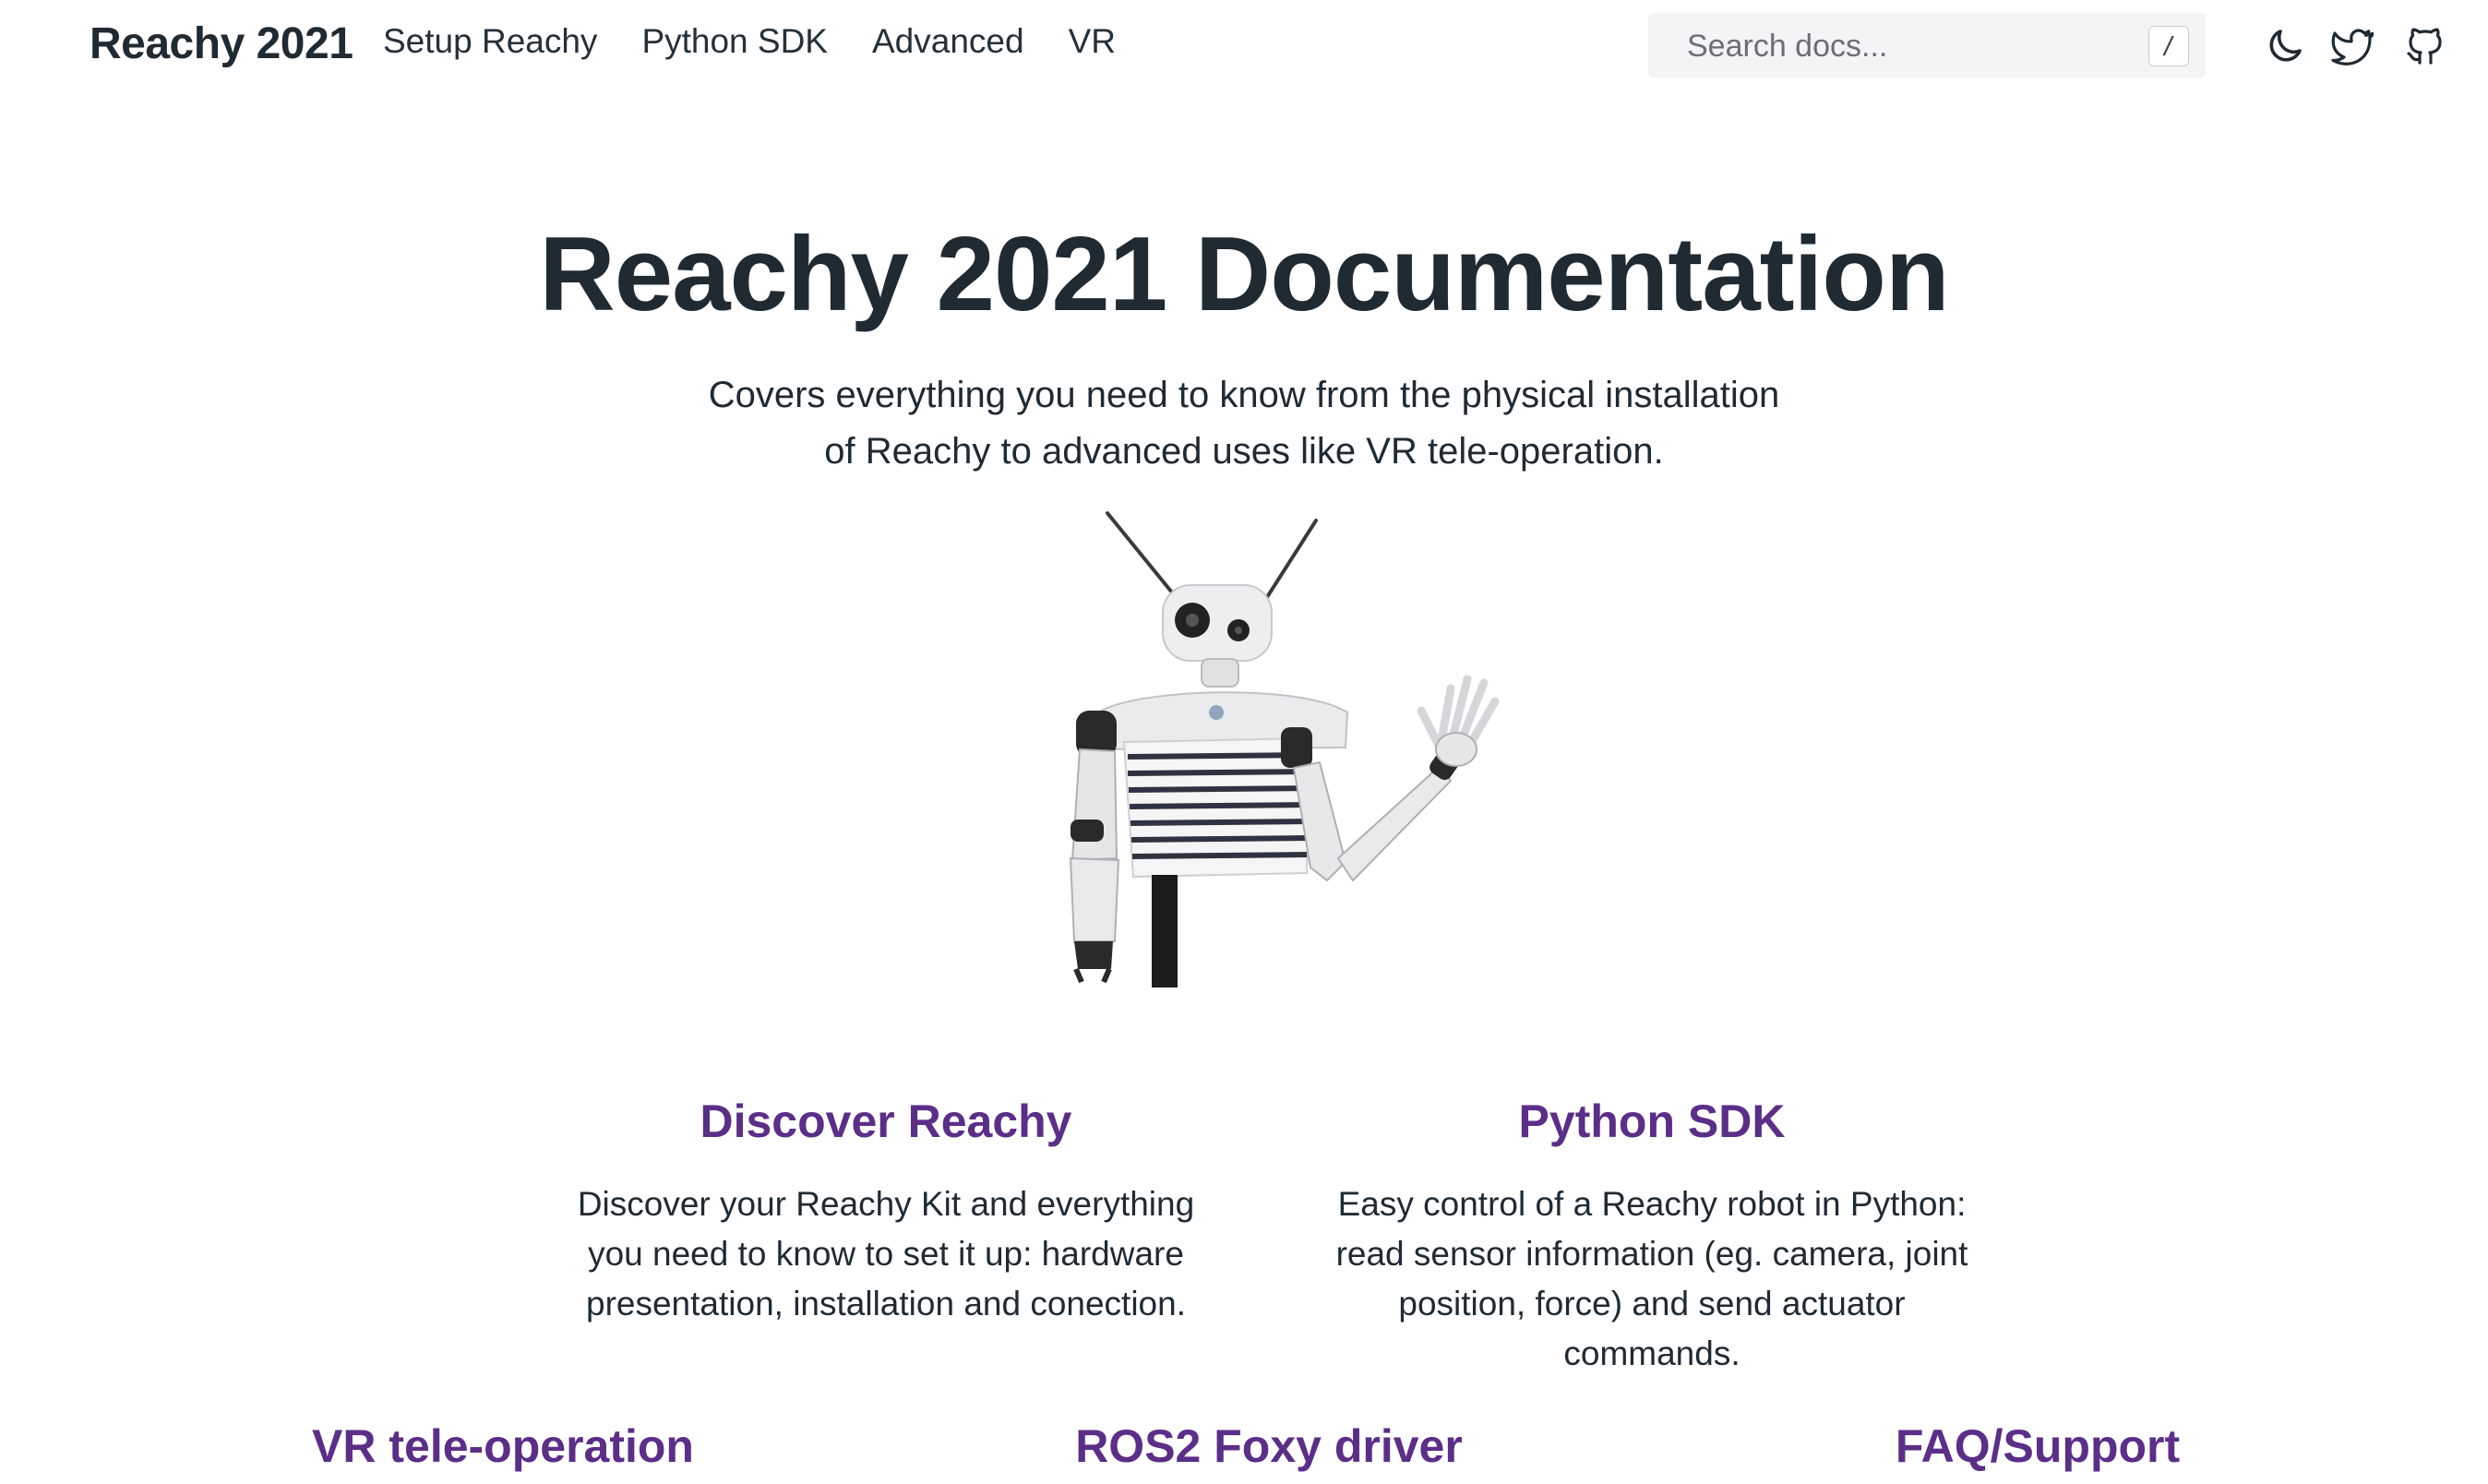 The image size is (2488, 1484). Describe the element at coordinates (886, 1121) in the screenshot. I see `card-title-discover-reachy: Discover Reachy` at that location.